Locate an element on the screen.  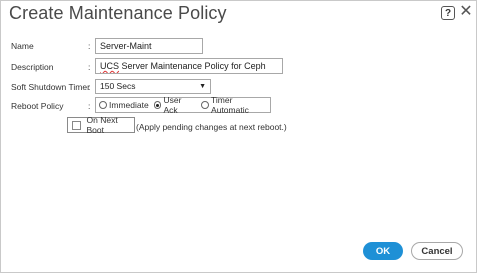
on-next-boot-label: On Next Boot is located at coordinates (102, 125).